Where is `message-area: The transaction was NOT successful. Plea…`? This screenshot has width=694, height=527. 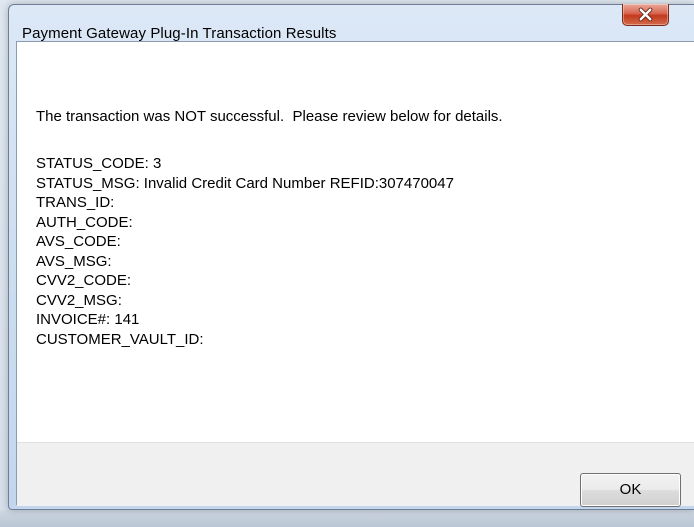
message-area: The transaction was NOT successful. Plea… is located at coordinates (269, 116).